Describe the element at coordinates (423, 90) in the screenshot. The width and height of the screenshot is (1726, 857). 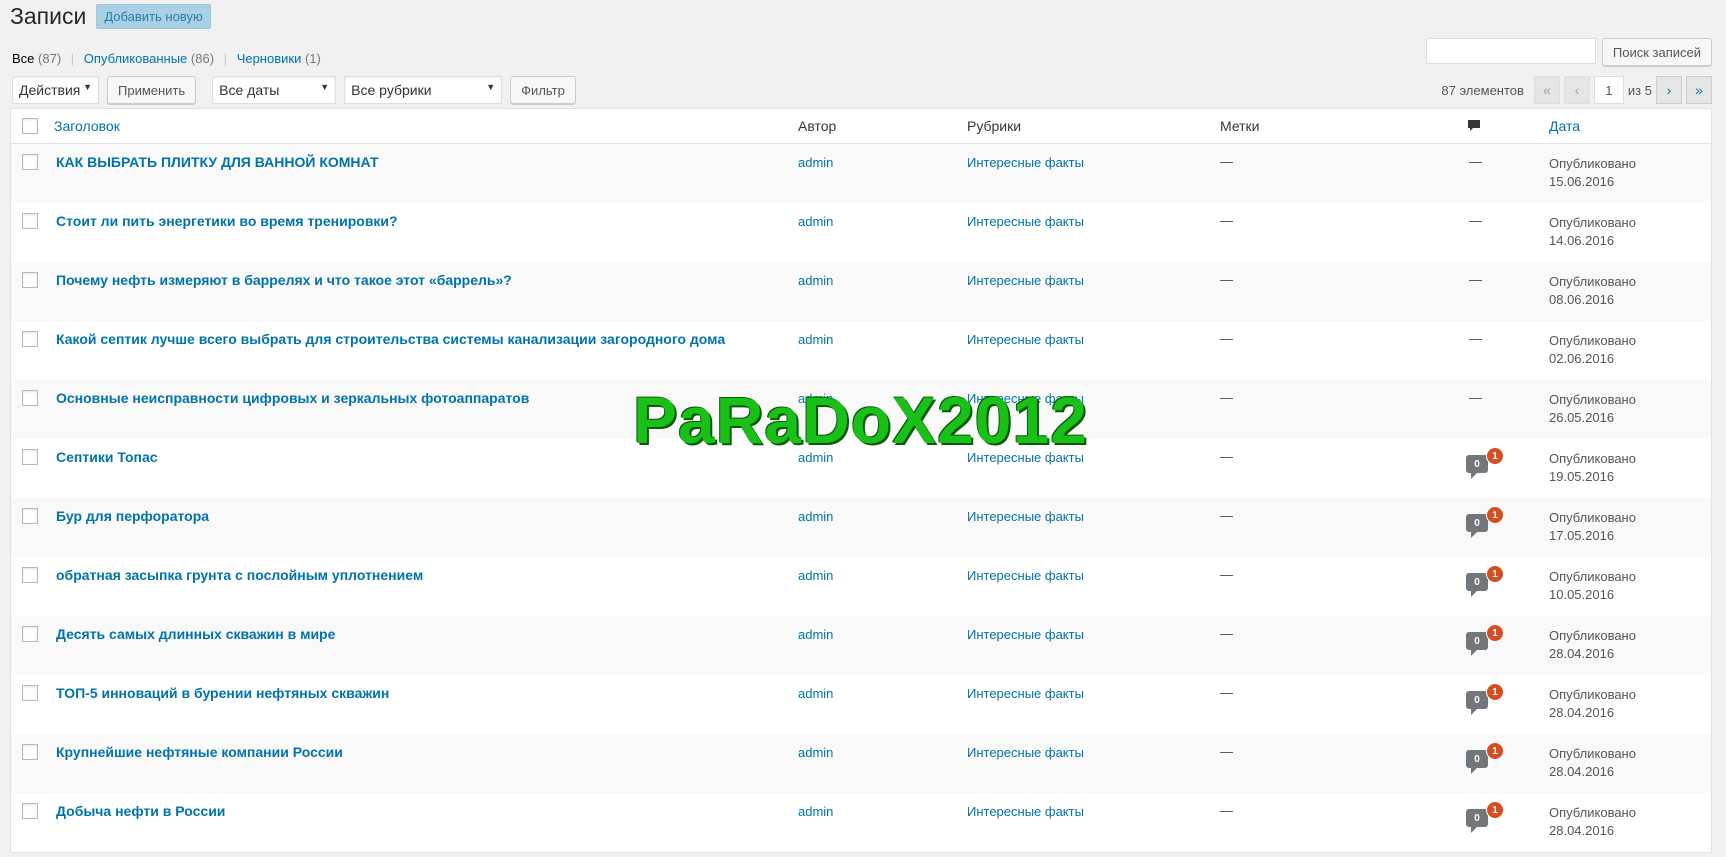
I see `category-filter-select: Все рубрики ▼` at that location.